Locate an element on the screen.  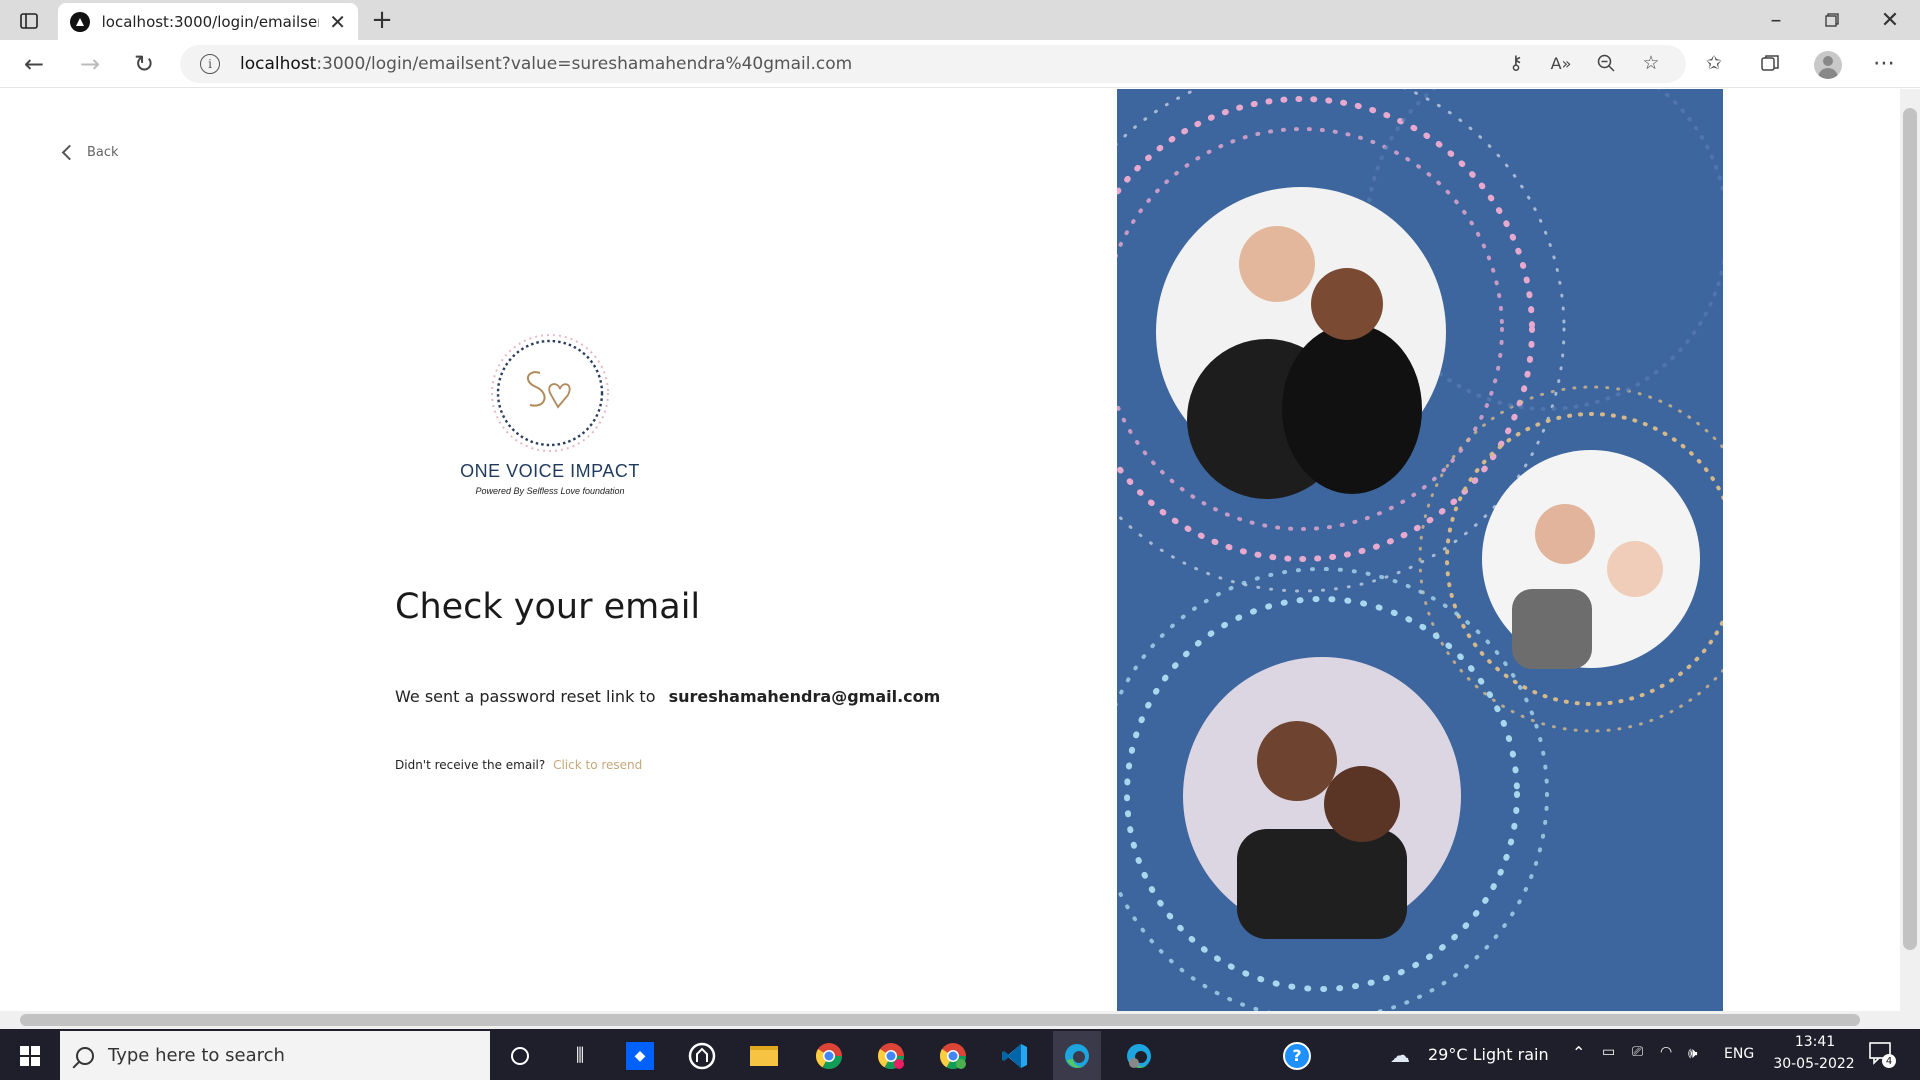
site-favicon-icon is located at coordinates (80, 21).